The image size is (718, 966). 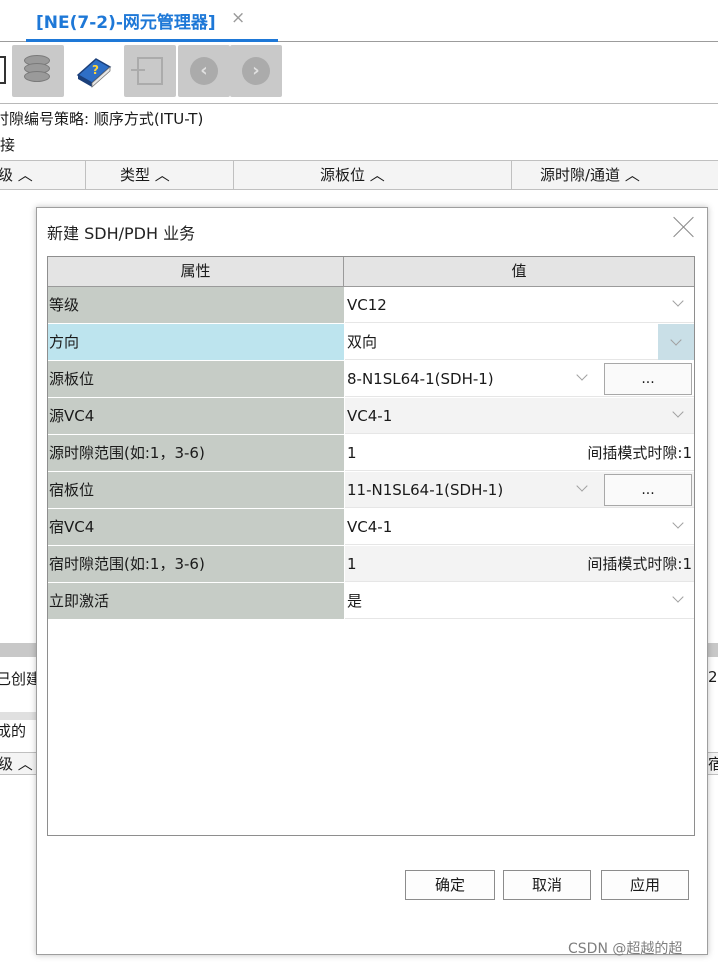 I want to click on column-header-type: 类型 ︿, so click(x=160, y=175).